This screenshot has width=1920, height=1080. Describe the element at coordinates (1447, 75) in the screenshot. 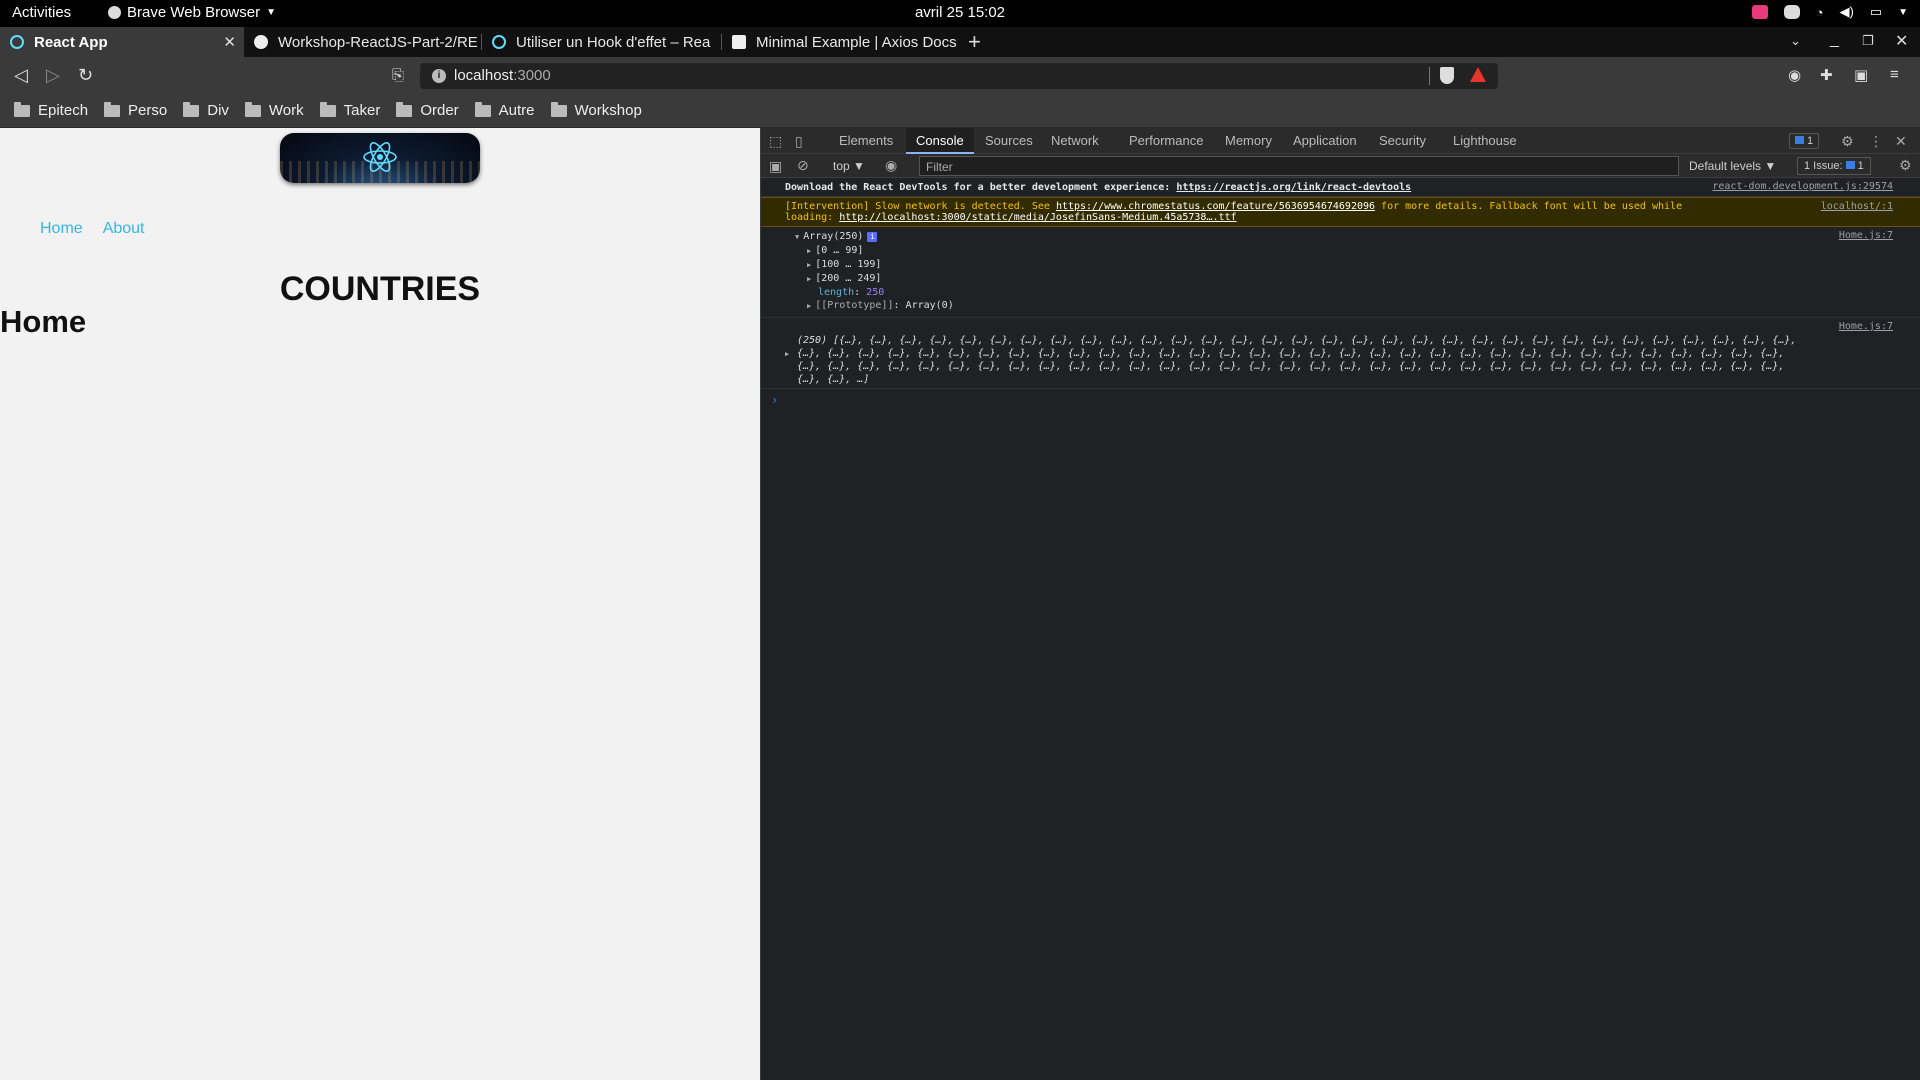

I see `brave-shields-icon` at that location.